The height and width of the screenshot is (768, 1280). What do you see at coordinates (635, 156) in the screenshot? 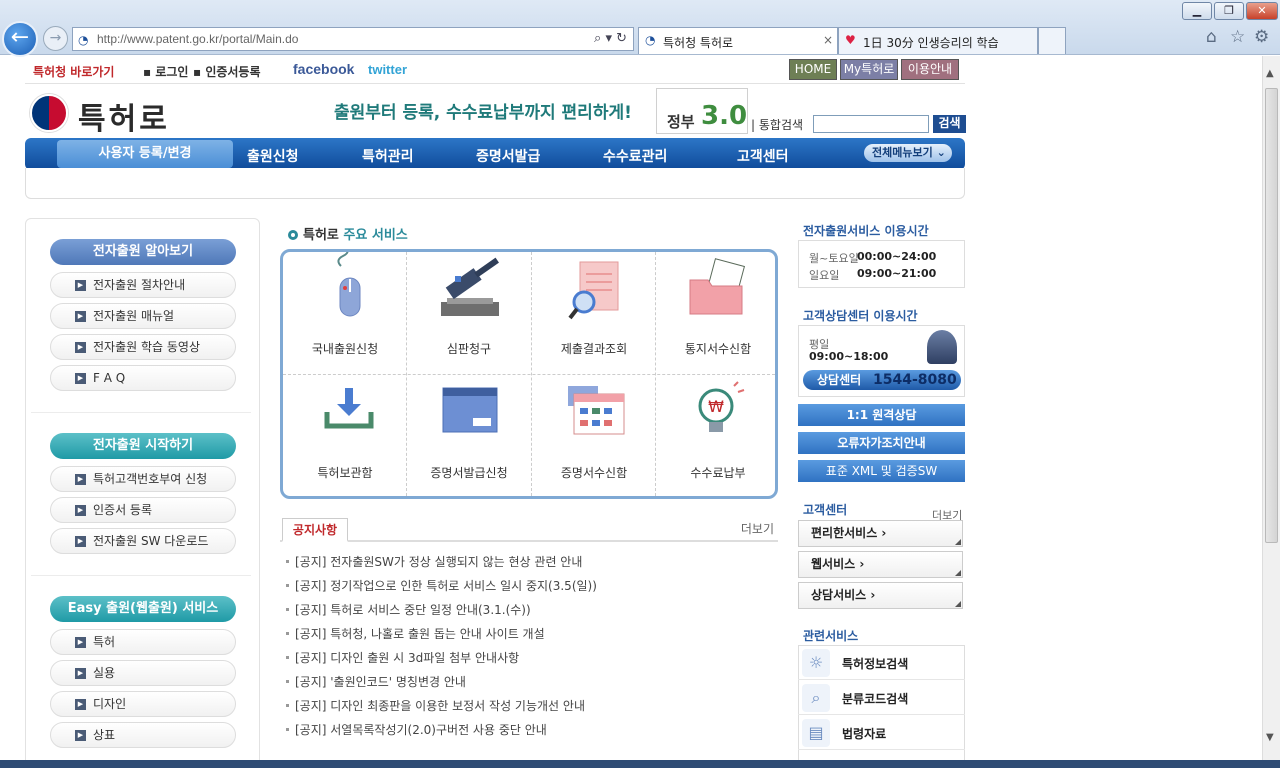
I see `nav-fee: 수수료관리` at bounding box center [635, 156].